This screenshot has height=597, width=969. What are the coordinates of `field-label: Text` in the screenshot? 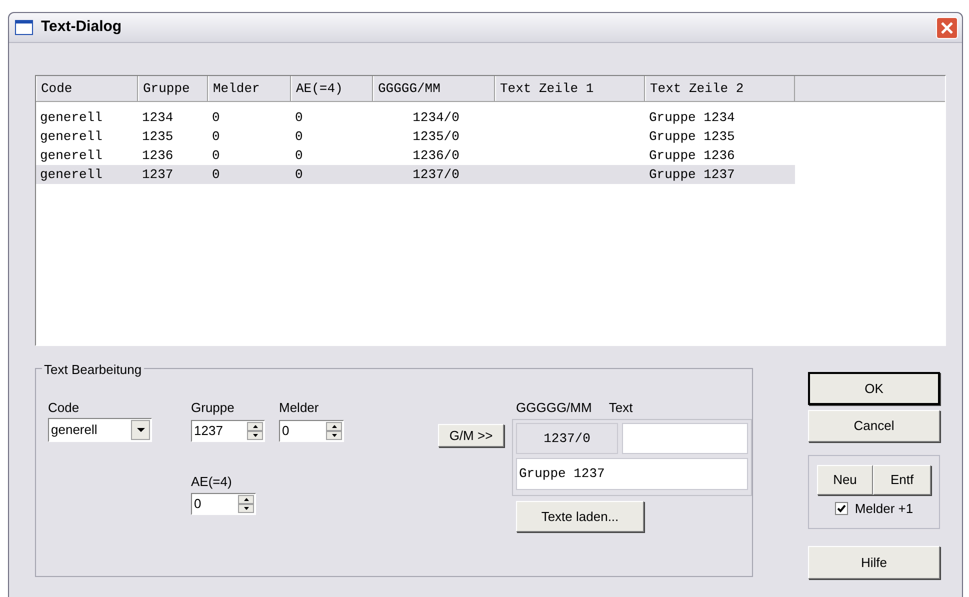 It's located at (620, 407).